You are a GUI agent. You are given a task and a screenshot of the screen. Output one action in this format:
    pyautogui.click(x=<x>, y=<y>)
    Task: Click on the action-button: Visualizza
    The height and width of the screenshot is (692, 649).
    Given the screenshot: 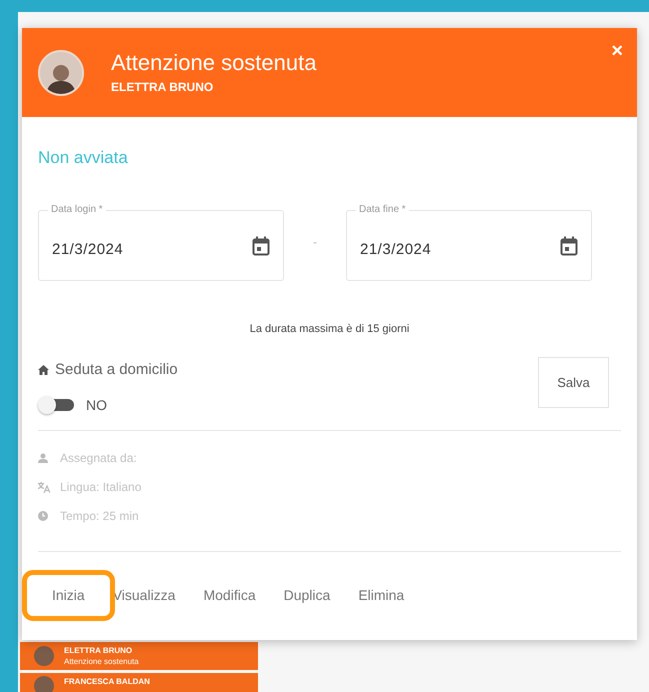 What is the action you would take?
    pyautogui.click(x=144, y=595)
    